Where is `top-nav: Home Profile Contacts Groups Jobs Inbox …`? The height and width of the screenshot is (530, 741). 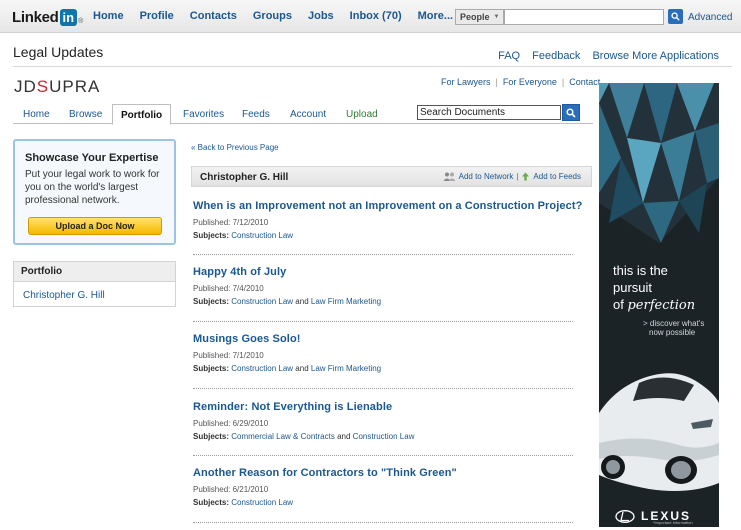
top-nav: Home Profile Contacts Groups Jobs Inbox … is located at coordinates (281, 16).